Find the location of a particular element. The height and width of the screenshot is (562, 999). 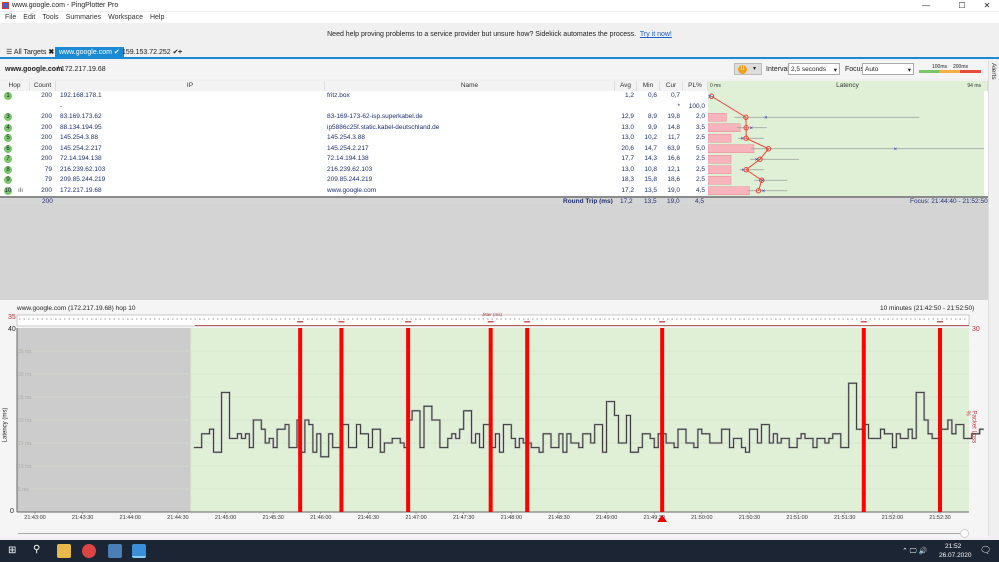

cell-min: 10,8 is located at coordinates (650, 169).